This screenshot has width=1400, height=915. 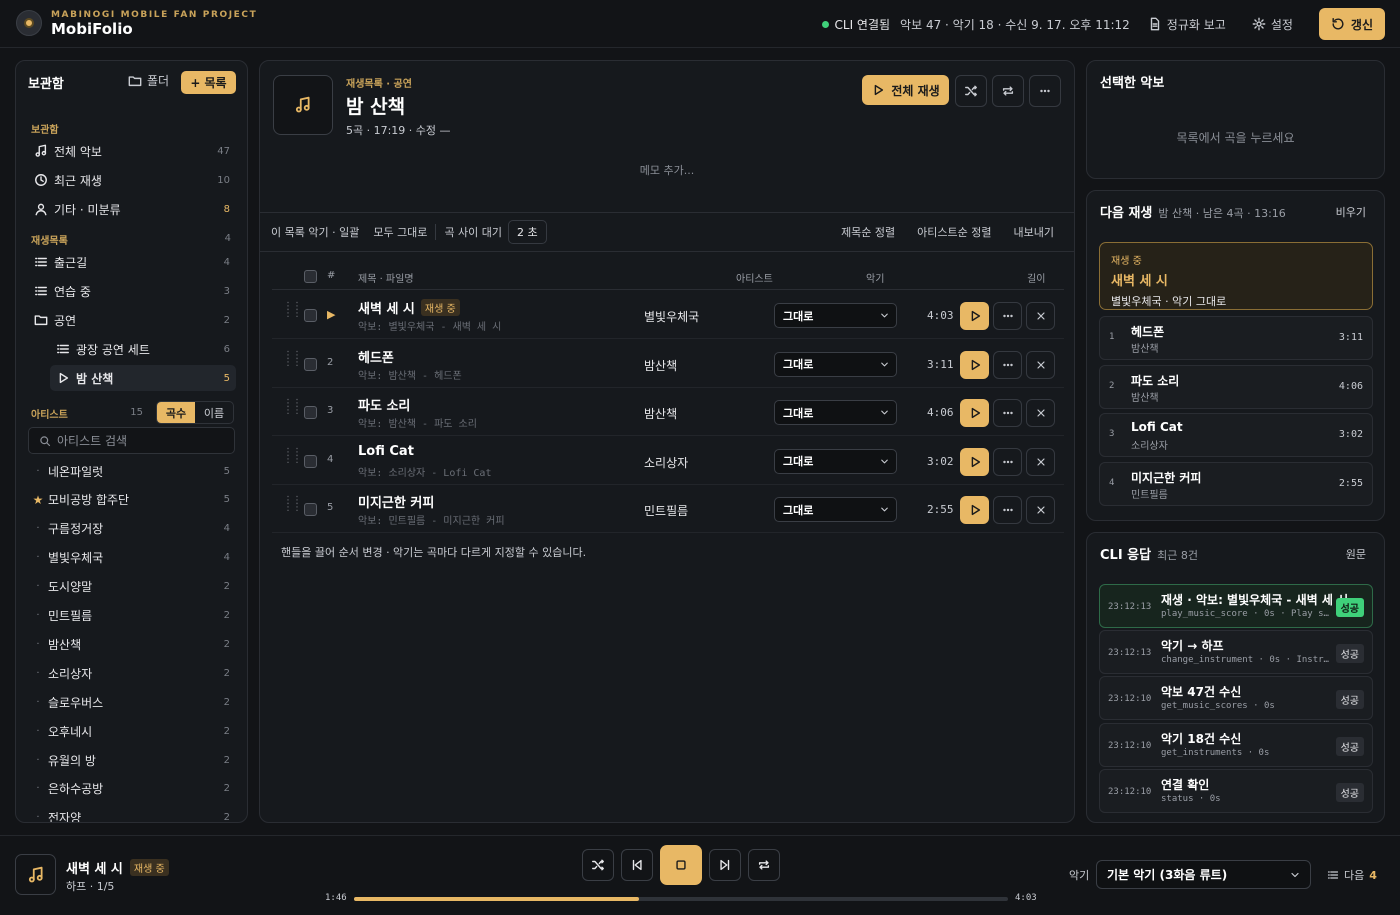 I want to click on player-track-title: 새벽 세 시 재생 중, so click(x=117, y=867).